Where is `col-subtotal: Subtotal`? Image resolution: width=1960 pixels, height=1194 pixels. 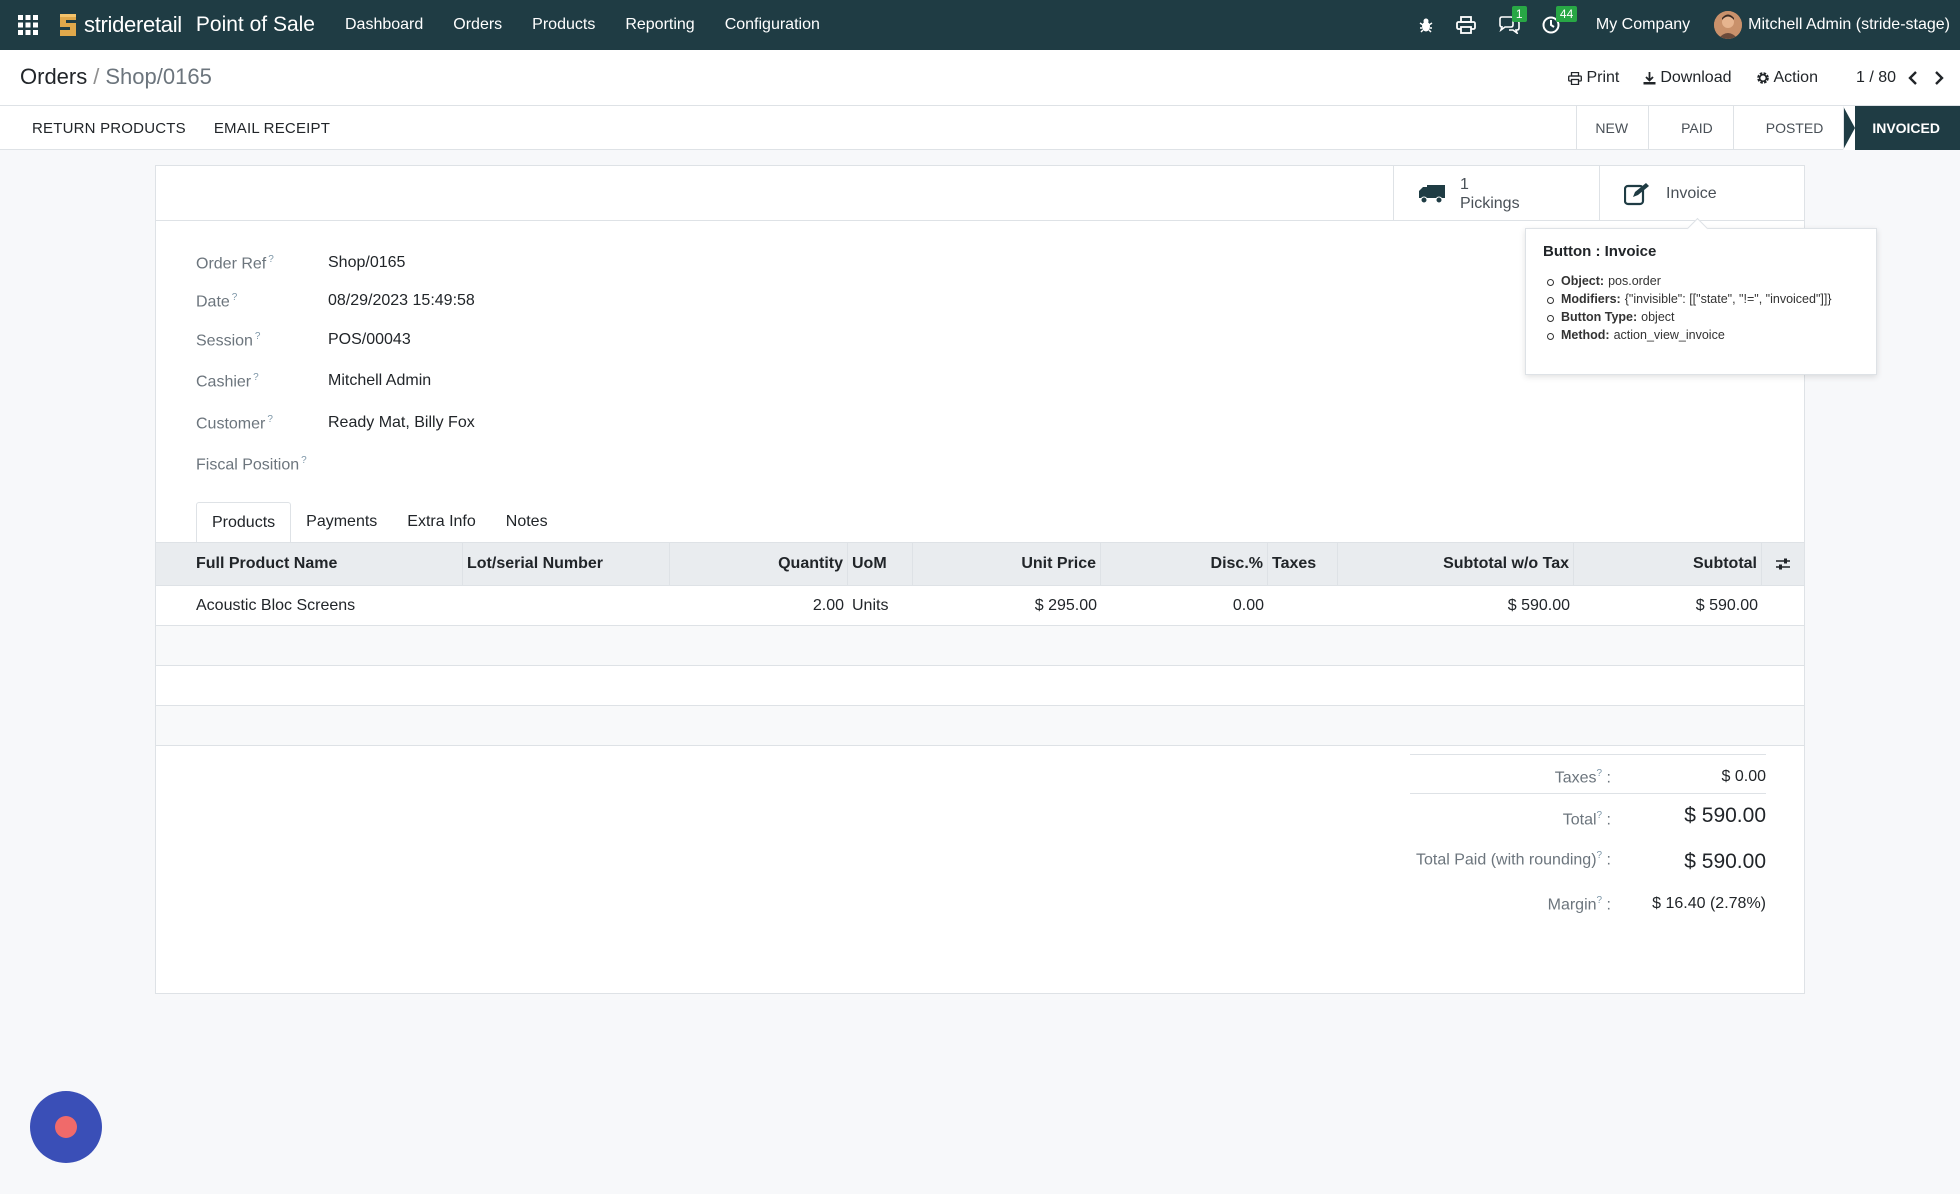
col-subtotal: Subtotal is located at coordinates (1668, 564).